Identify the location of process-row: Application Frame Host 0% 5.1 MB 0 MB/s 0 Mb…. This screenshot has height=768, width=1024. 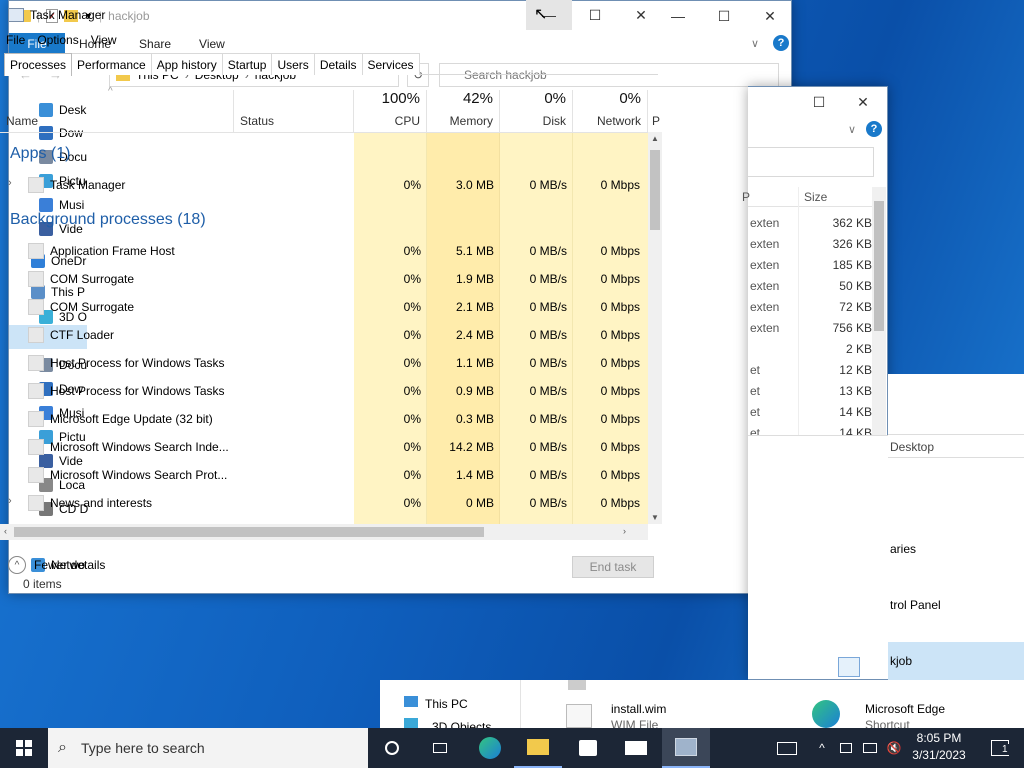
(324, 251).